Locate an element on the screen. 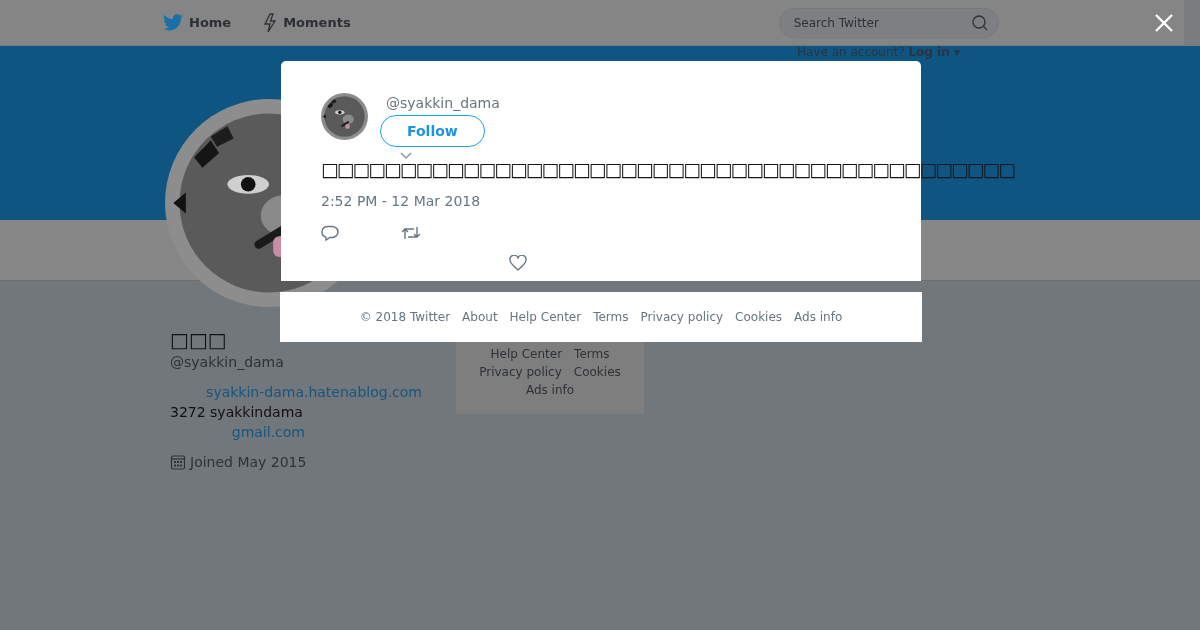  bird-icon is located at coordinates (173, 22).